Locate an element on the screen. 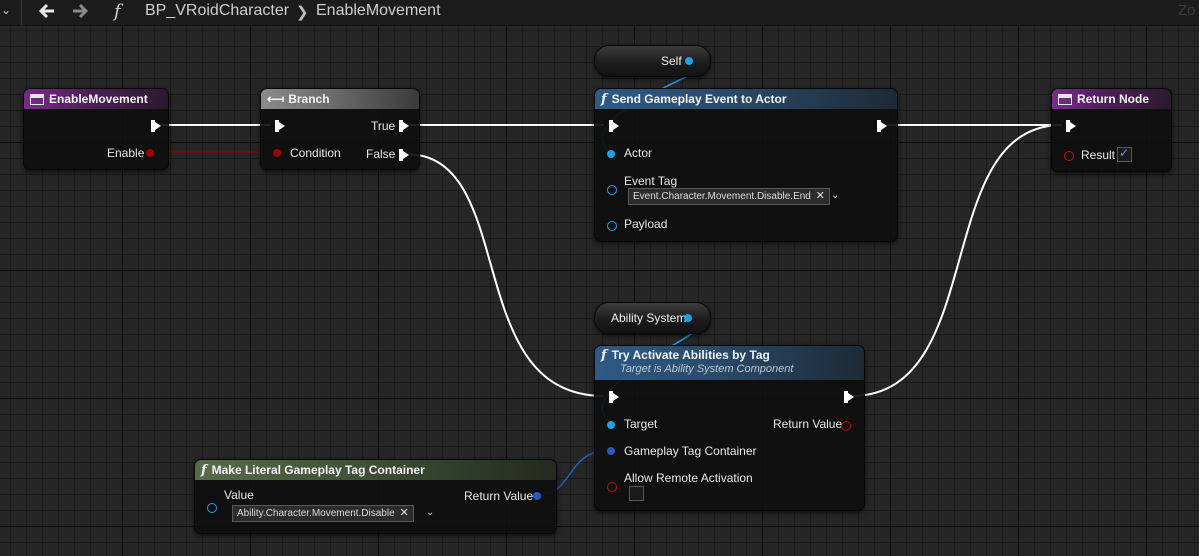 This screenshot has height=556, width=1199. pin-label-false: False is located at coordinates (381, 154).